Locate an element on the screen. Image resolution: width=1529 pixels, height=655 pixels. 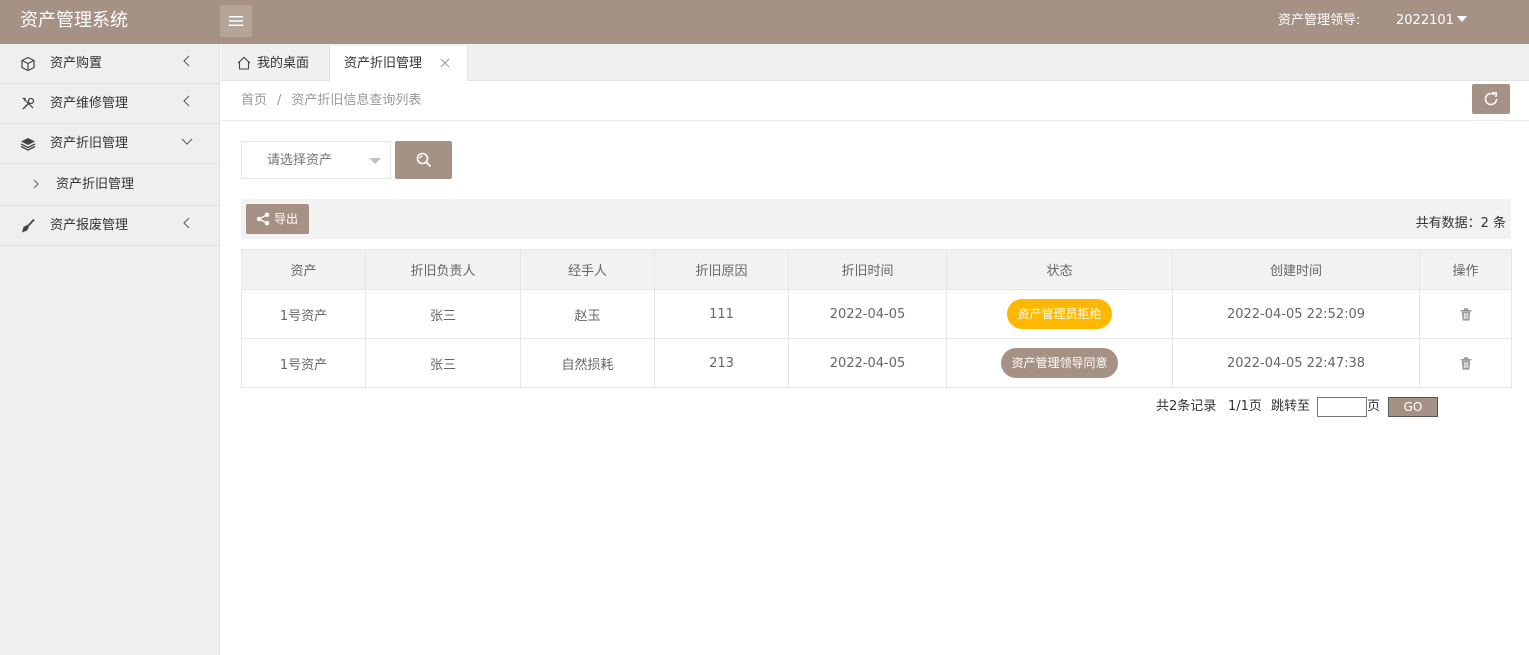
status-badge: 资产管理领导同意 is located at coordinates (1059, 363).